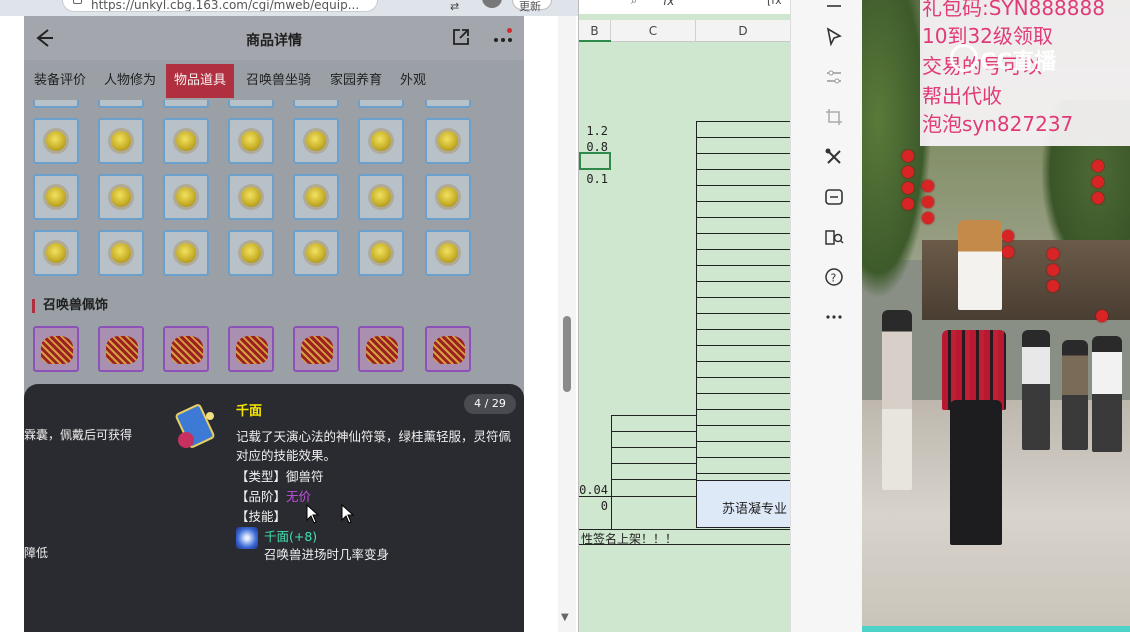 This screenshot has width=1130, height=632. What do you see at coordinates (653, 31) in the screenshot?
I see `column-c-header: C` at bounding box center [653, 31].